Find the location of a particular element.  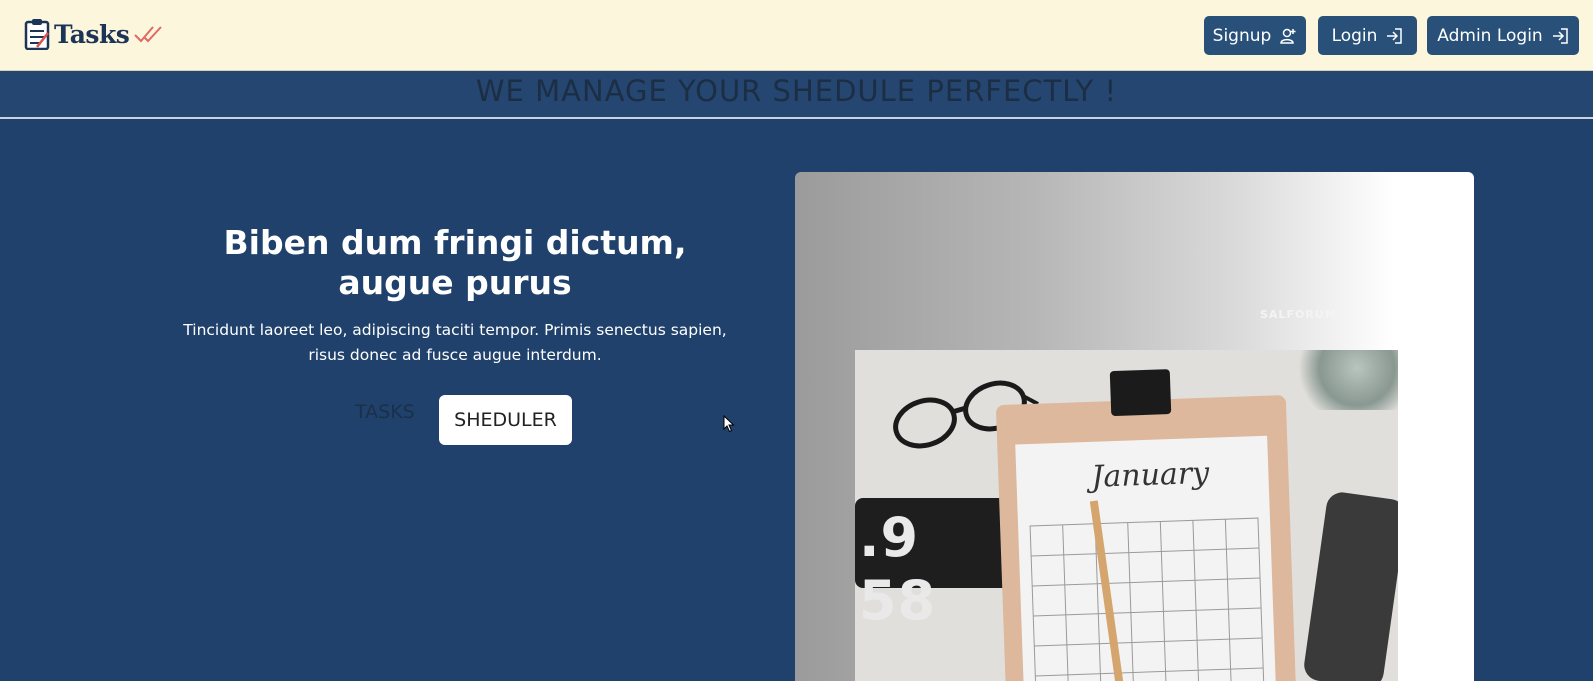

admin-login-button: Admin Login is located at coordinates (1503, 35).